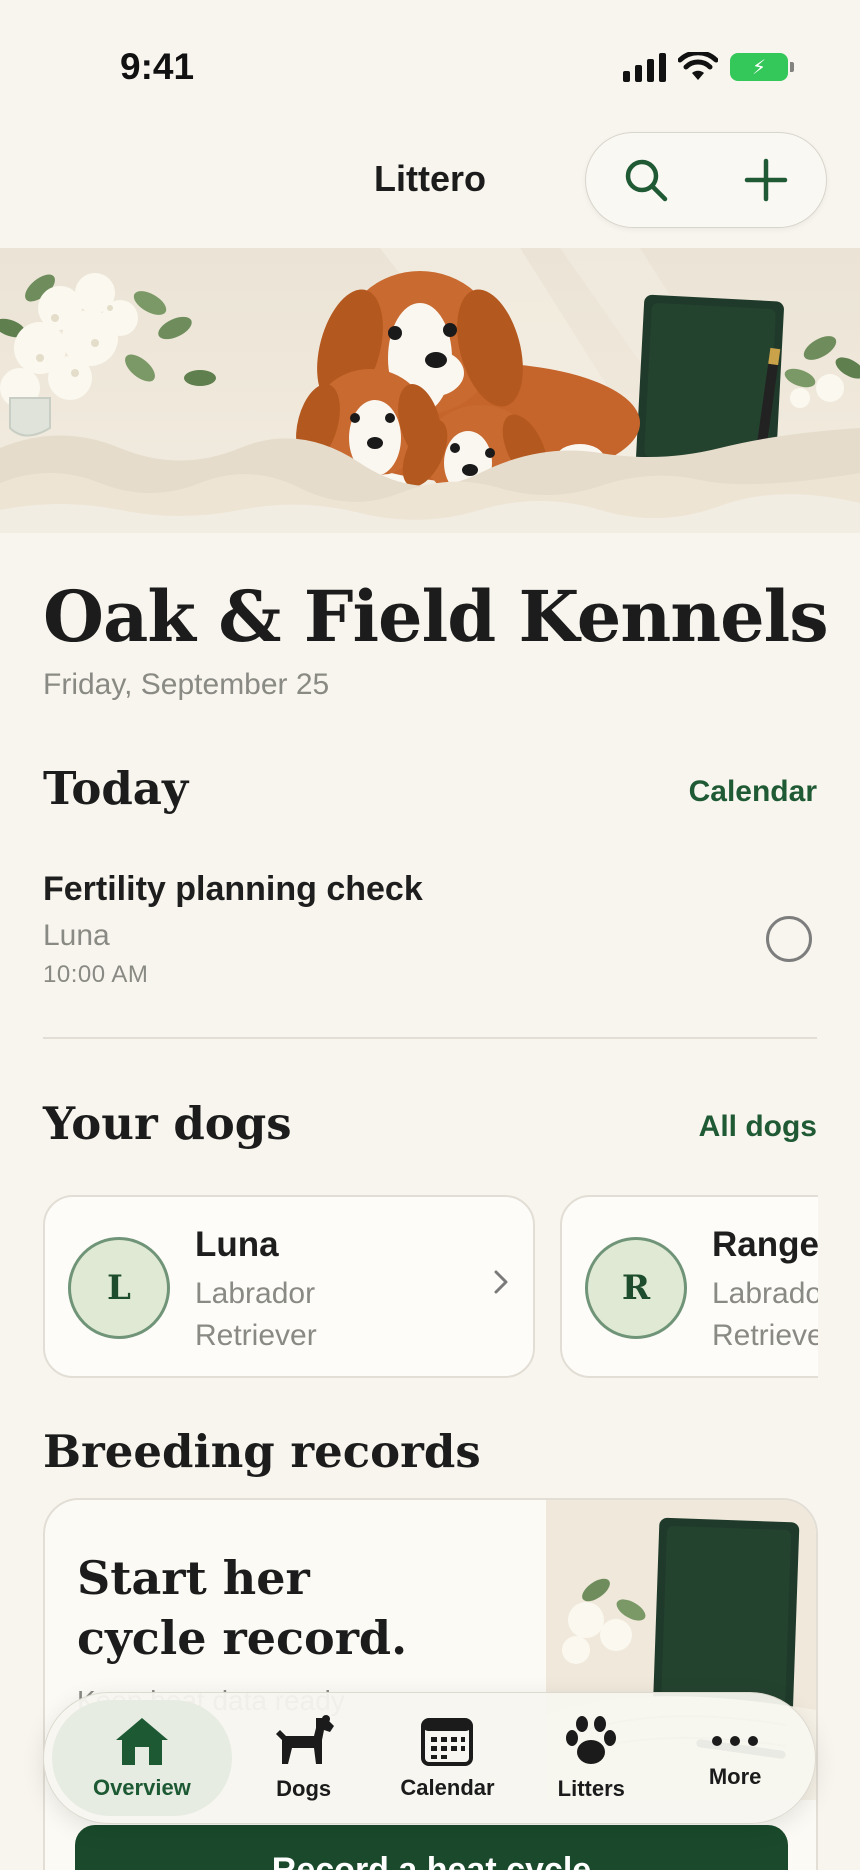 This screenshot has width=860, height=1870. What do you see at coordinates (765, 1244) in the screenshot?
I see `dog-name: Range` at bounding box center [765, 1244].